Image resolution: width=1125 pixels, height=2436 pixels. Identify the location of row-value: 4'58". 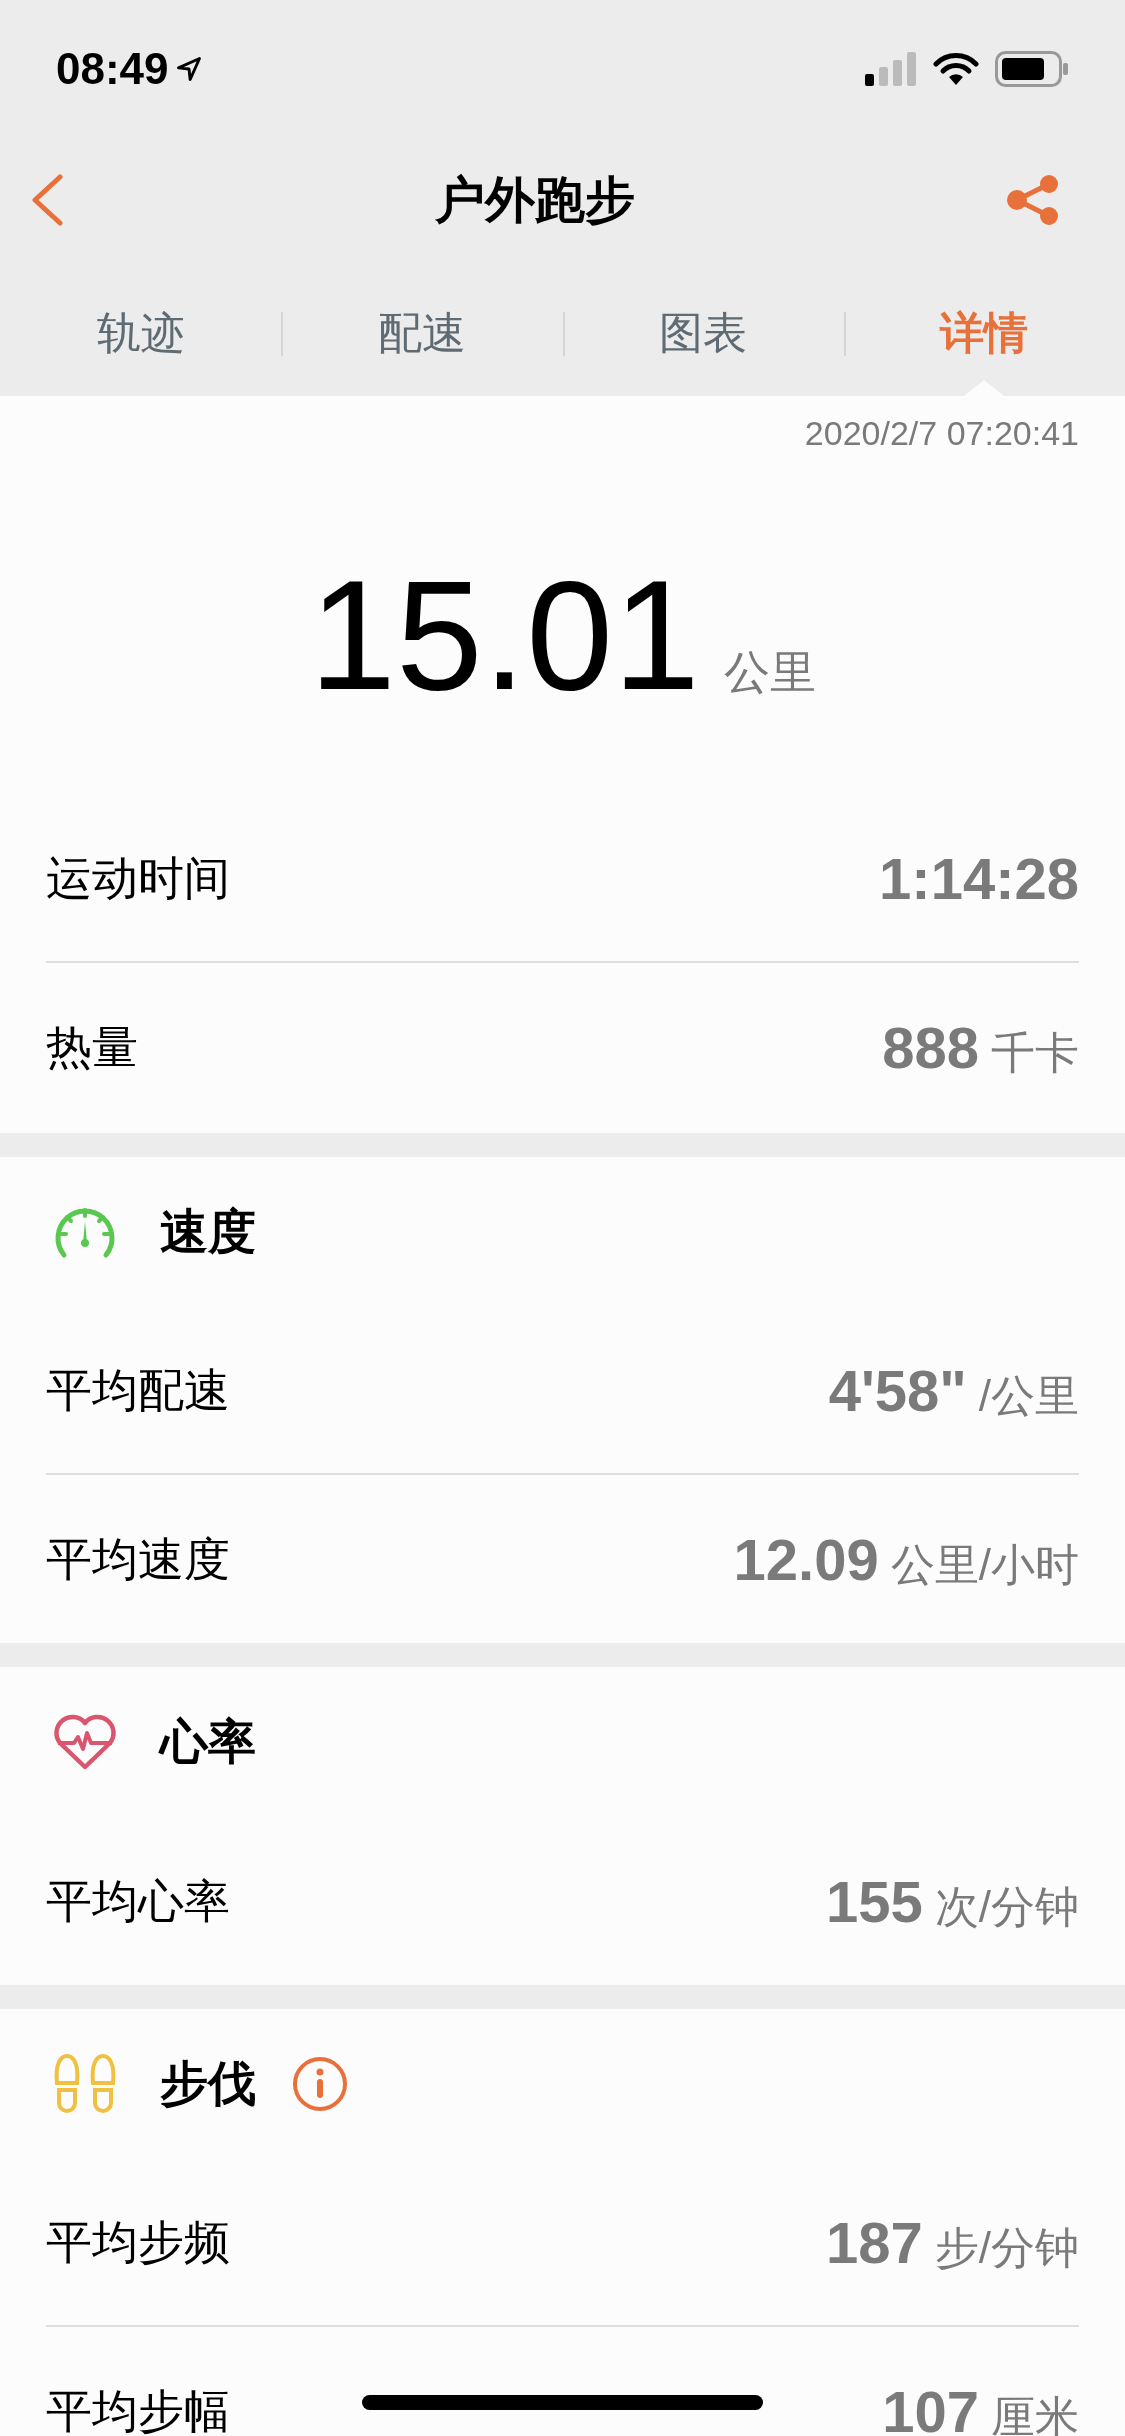
(897, 1390).